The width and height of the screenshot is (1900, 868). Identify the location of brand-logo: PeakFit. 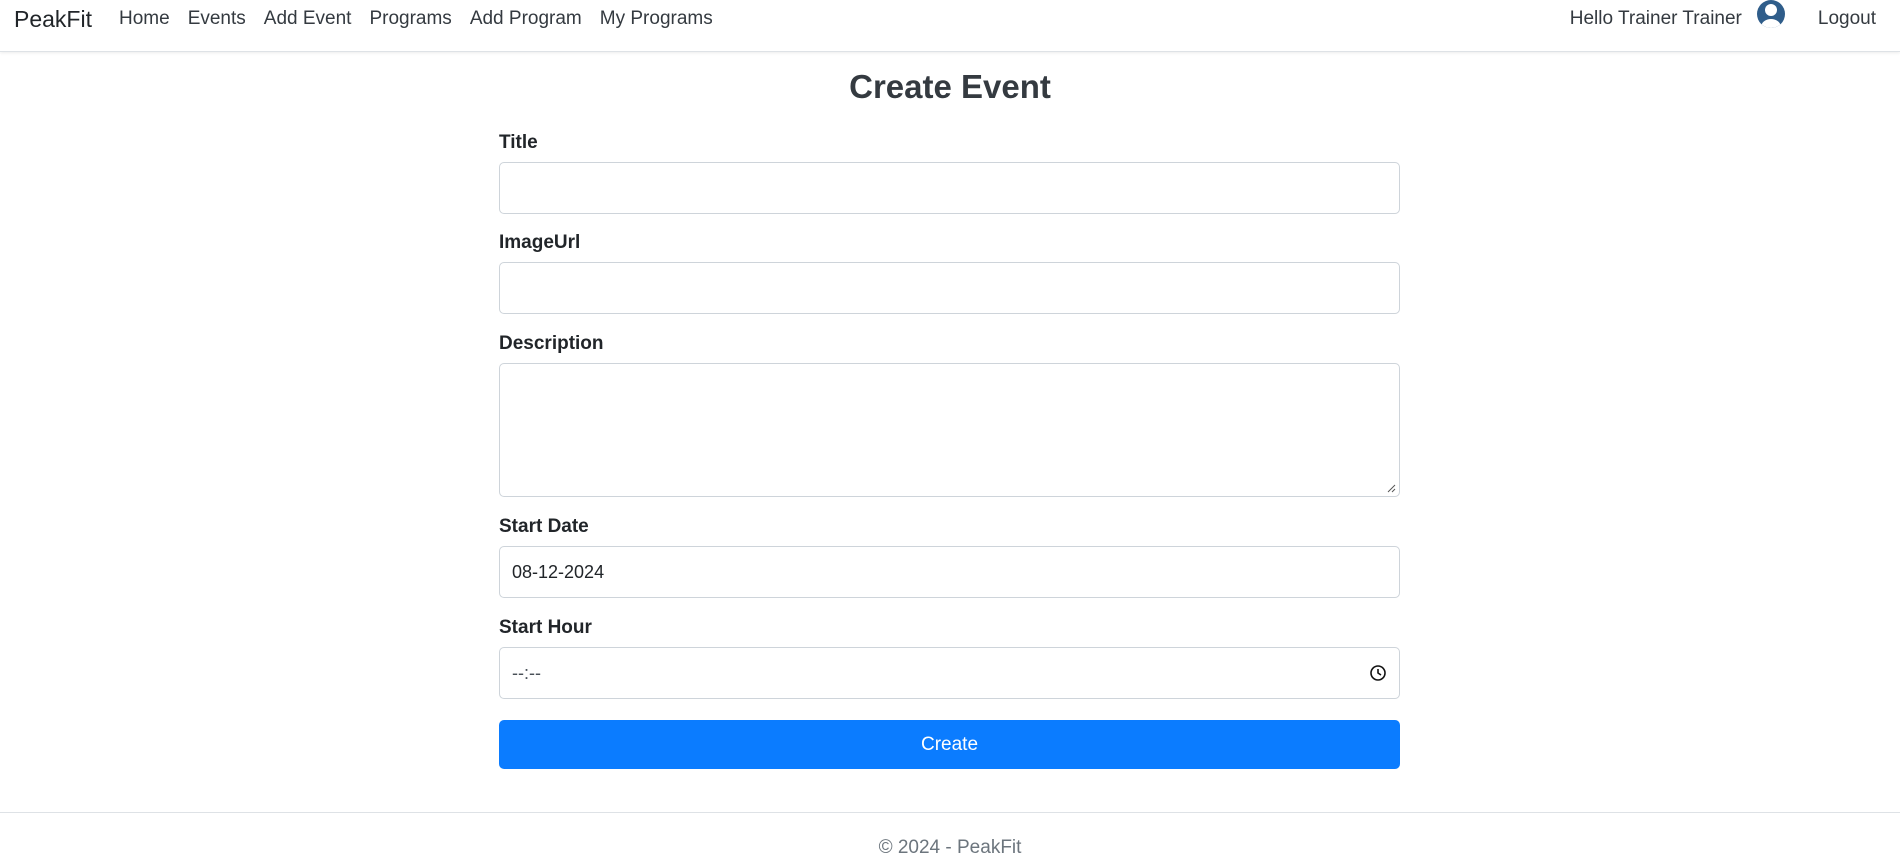
(53, 19).